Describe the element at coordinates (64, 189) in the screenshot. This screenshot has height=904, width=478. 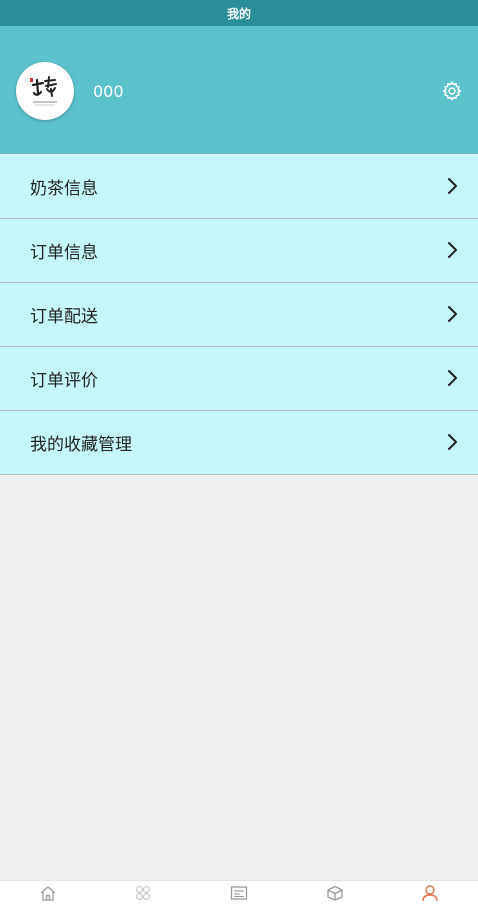
I see `menu-item-label: 奶茶信息` at that location.